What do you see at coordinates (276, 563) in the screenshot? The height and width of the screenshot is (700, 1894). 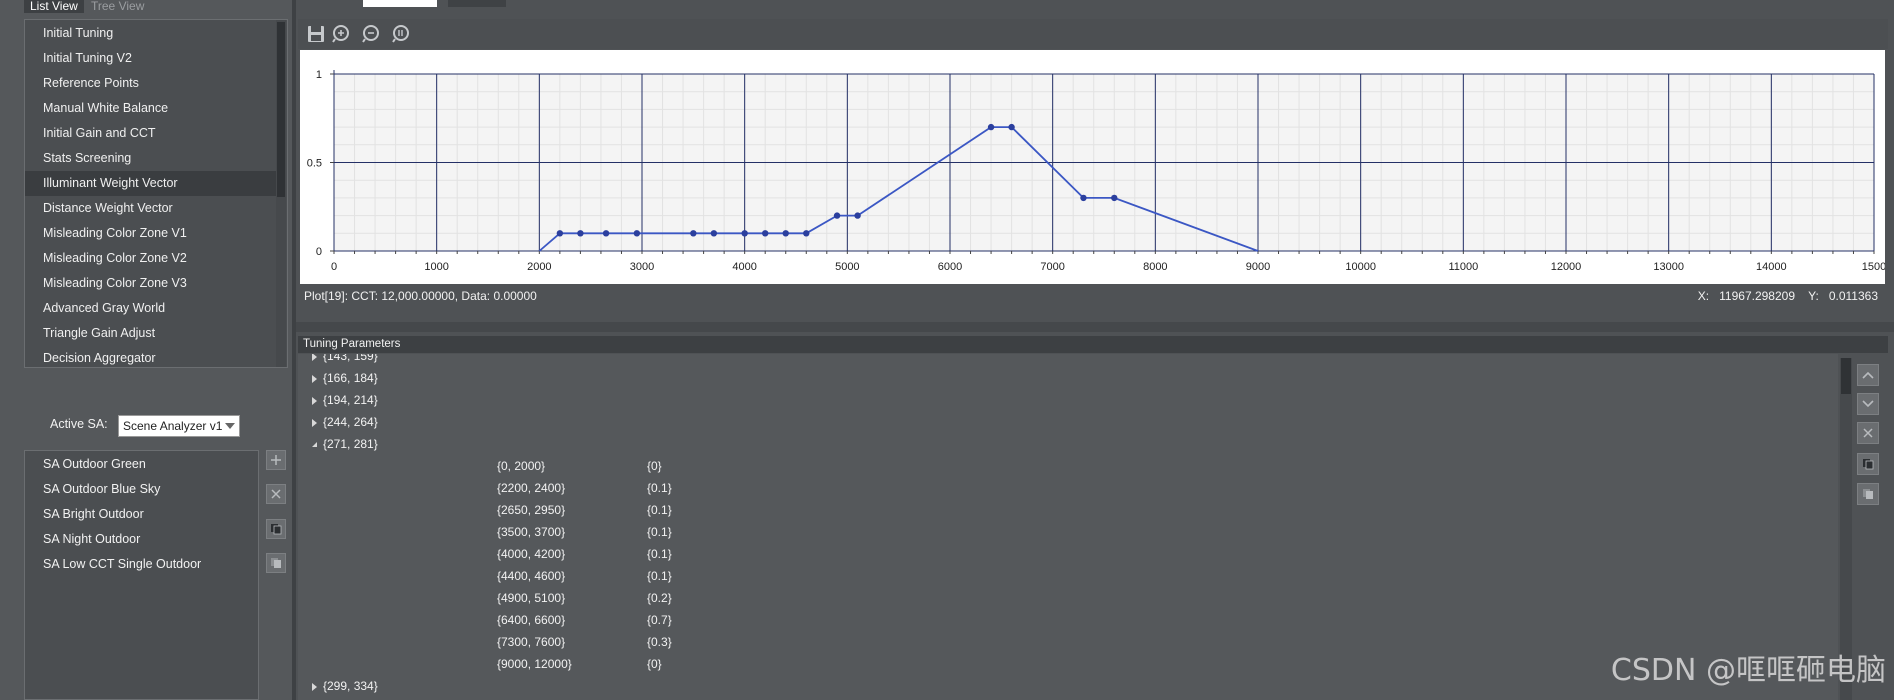 I see `paste-sa-button` at bounding box center [276, 563].